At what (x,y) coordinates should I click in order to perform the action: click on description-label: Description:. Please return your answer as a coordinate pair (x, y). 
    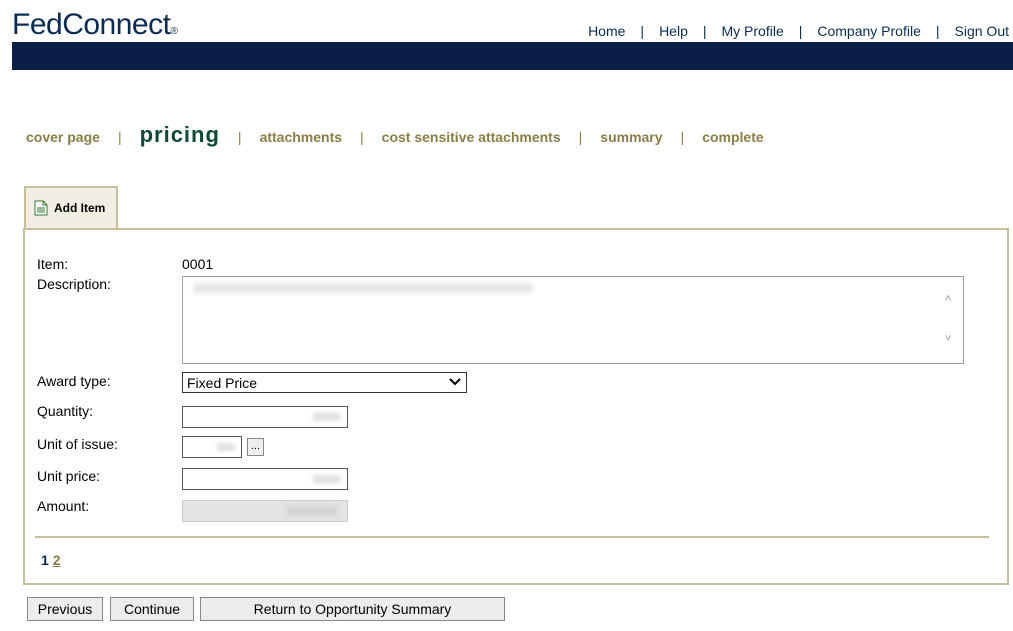
    Looking at the image, I should click on (74, 284).